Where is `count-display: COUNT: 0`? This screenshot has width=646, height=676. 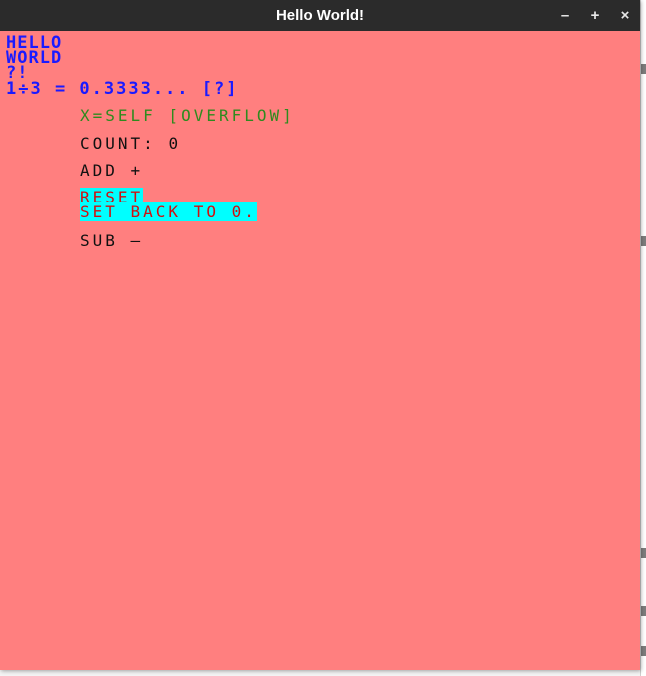
count-display: COUNT: 0 is located at coordinates (130, 144).